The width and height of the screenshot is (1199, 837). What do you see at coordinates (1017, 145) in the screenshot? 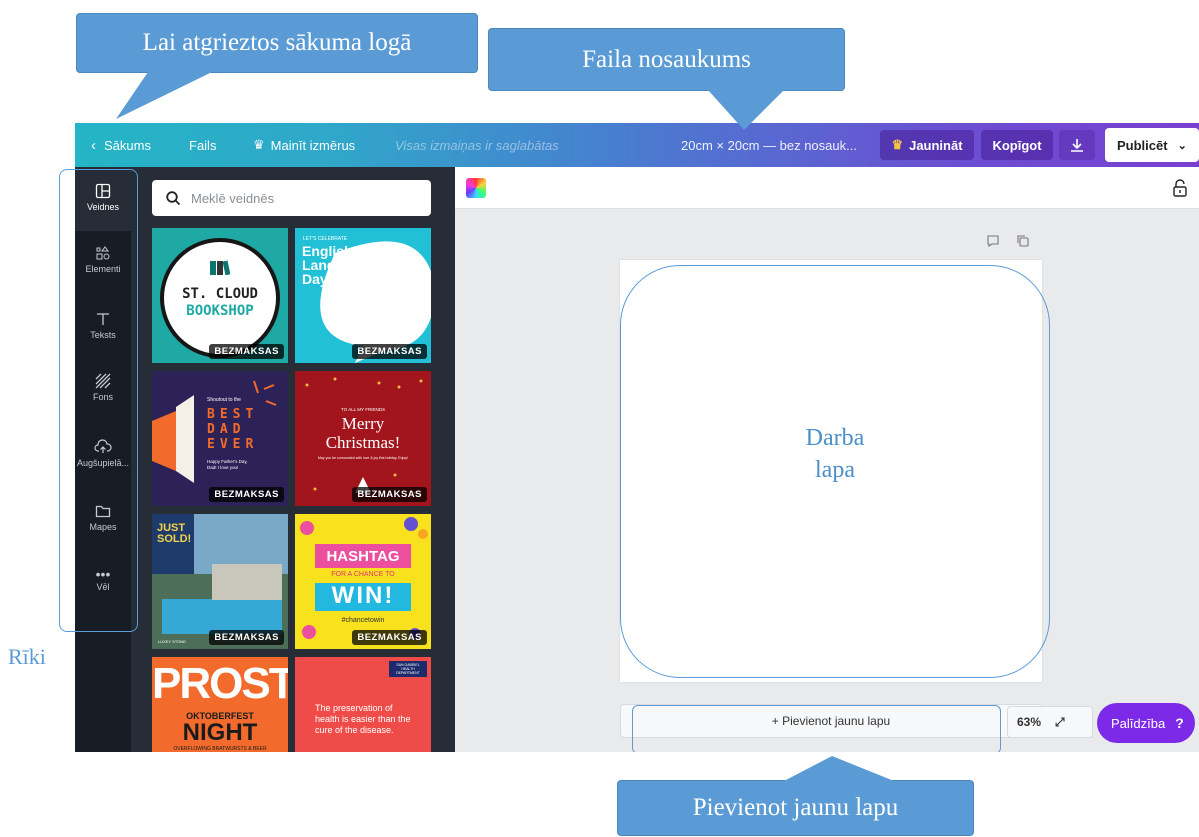
I see `share-button: Kopīgot` at bounding box center [1017, 145].